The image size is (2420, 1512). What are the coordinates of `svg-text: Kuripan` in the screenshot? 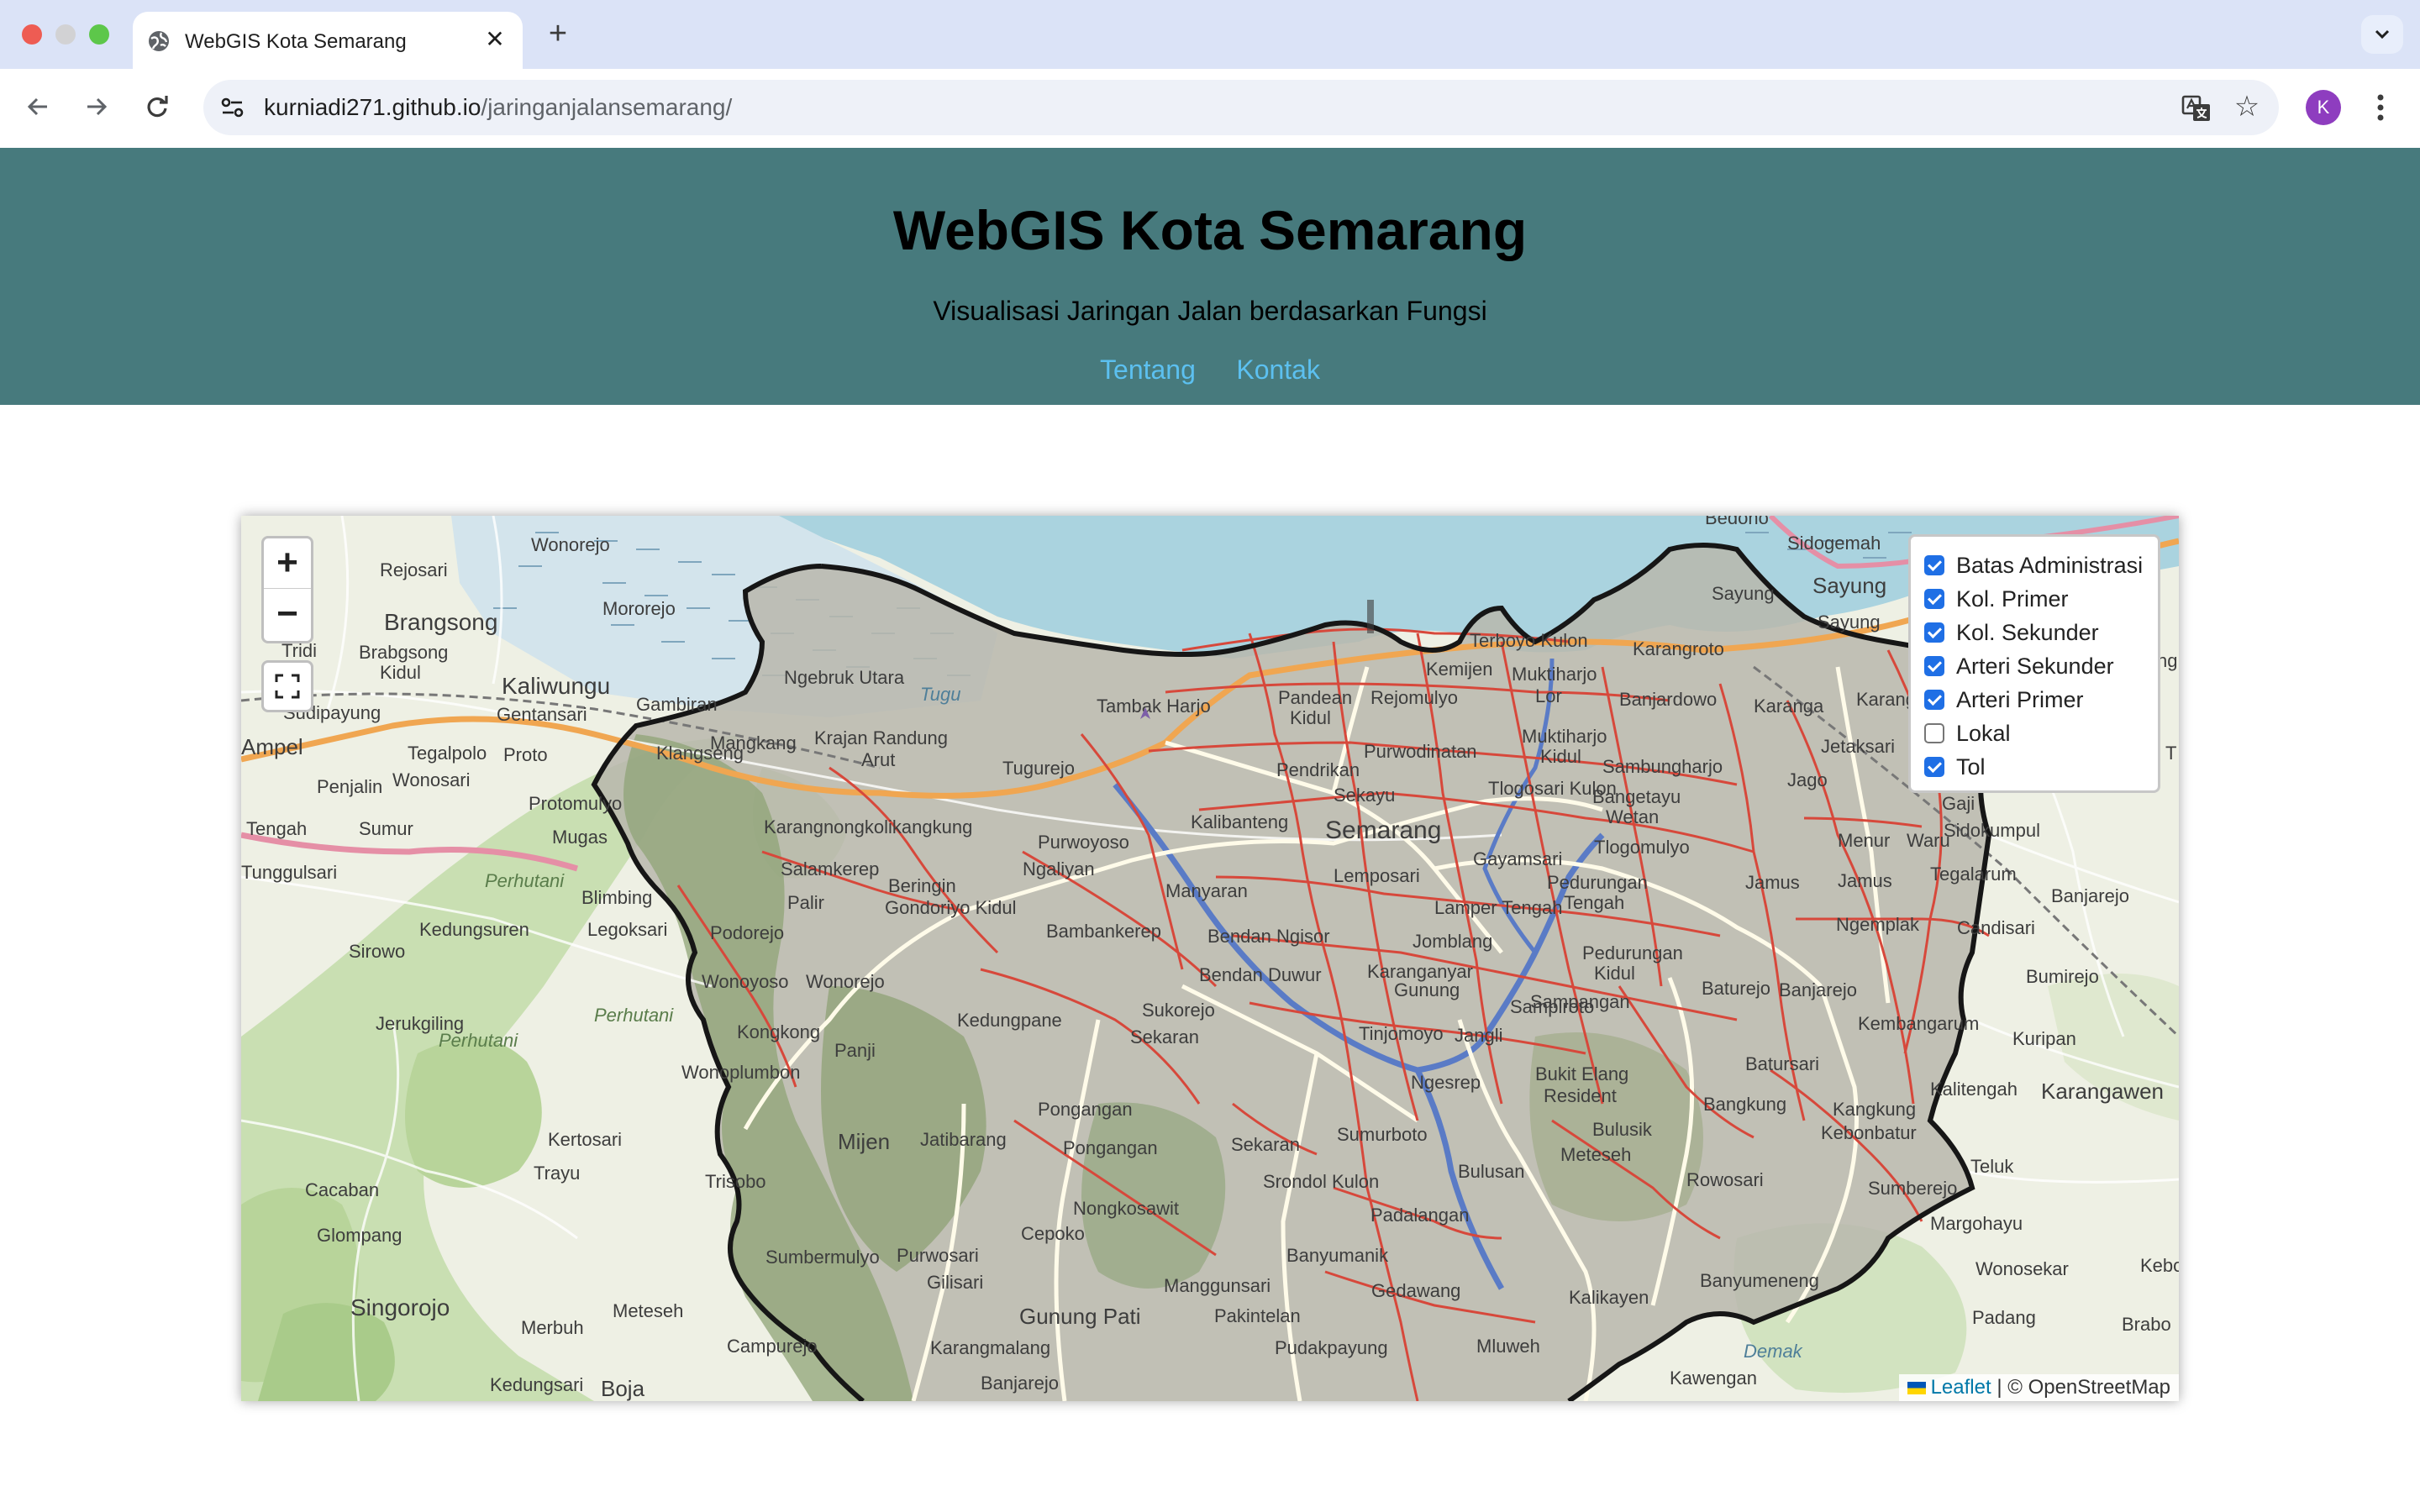 It's located at (2044, 1038).